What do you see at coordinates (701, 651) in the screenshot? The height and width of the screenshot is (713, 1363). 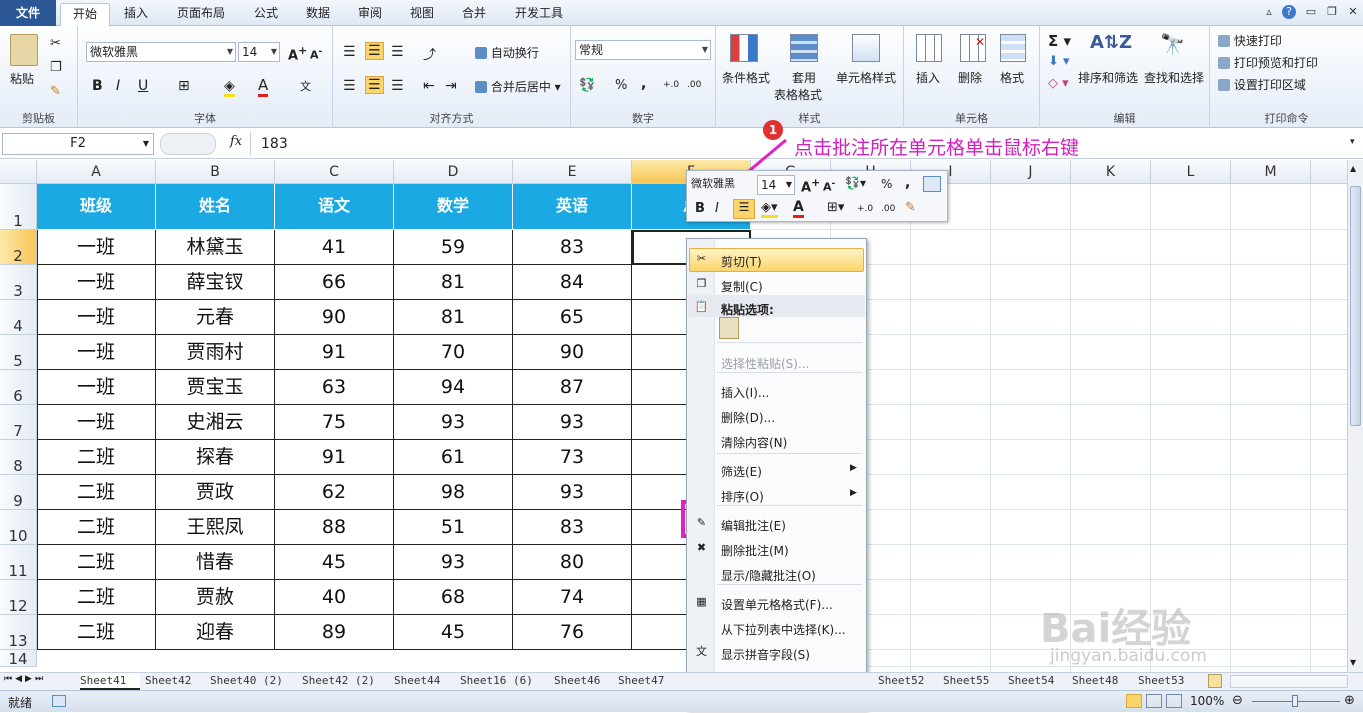 I see `phonetic-icon: 文` at bounding box center [701, 651].